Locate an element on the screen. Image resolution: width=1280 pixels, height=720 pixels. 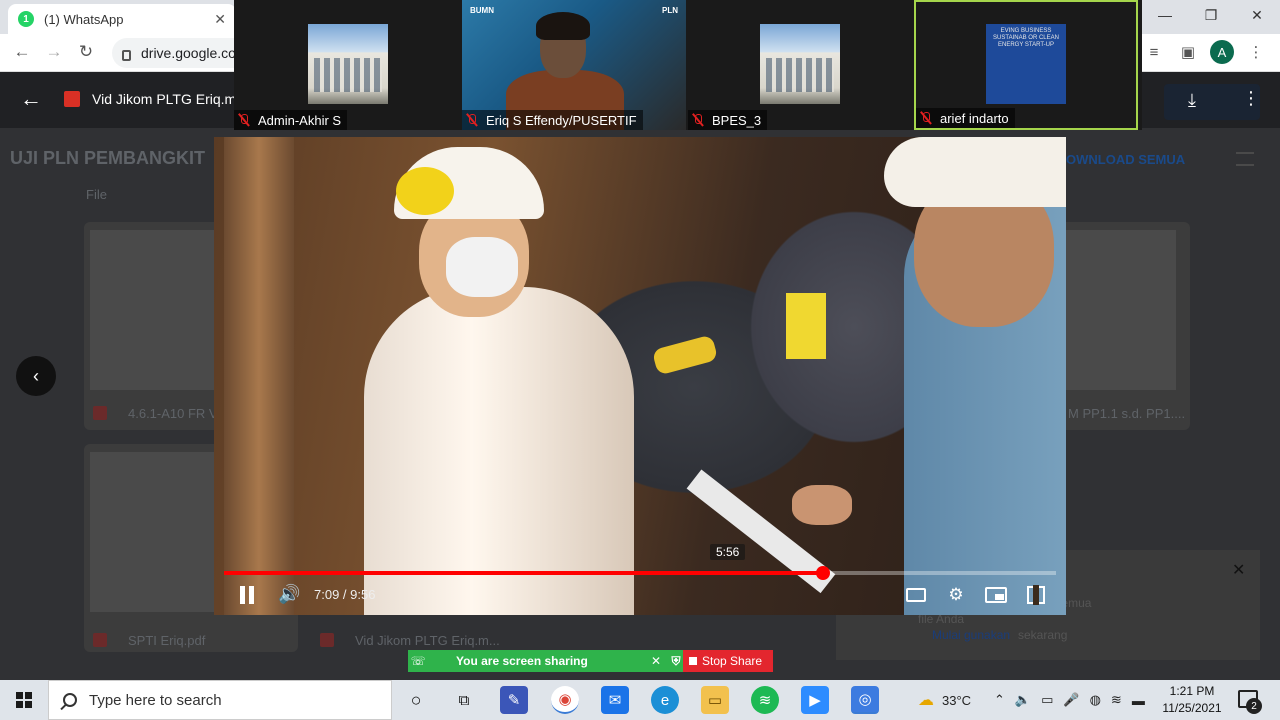
screen-share-app-icon: ◎ is located at coordinates (865, 700).